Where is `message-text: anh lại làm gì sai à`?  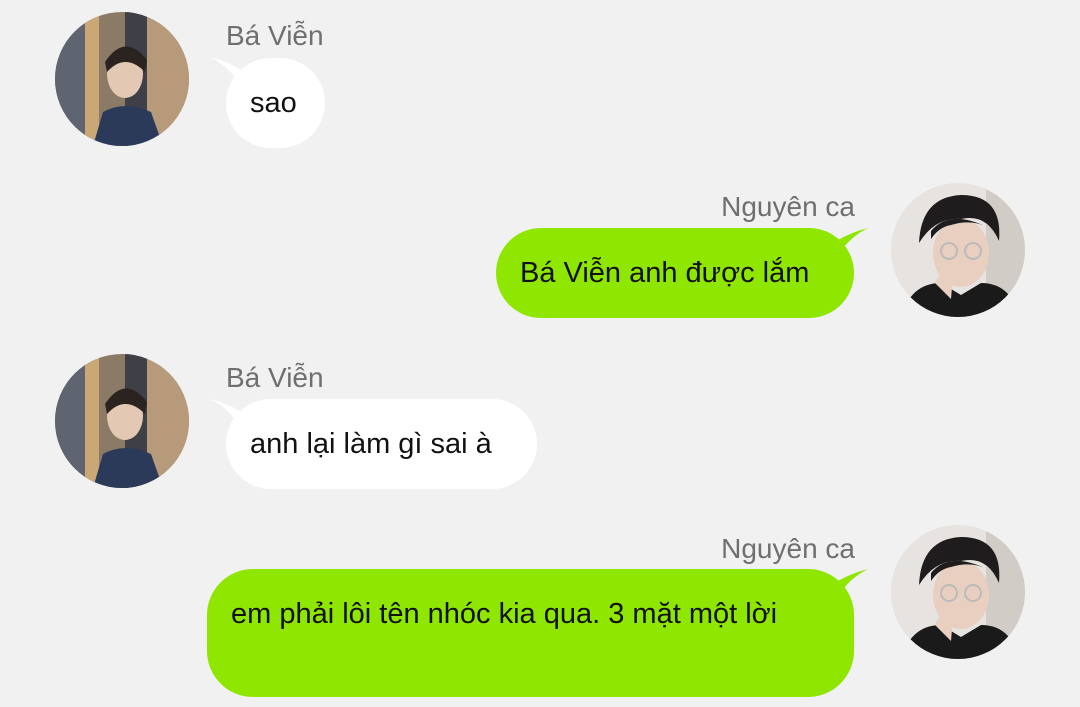
message-text: anh lại làm gì sai à is located at coordinates (371, 444).